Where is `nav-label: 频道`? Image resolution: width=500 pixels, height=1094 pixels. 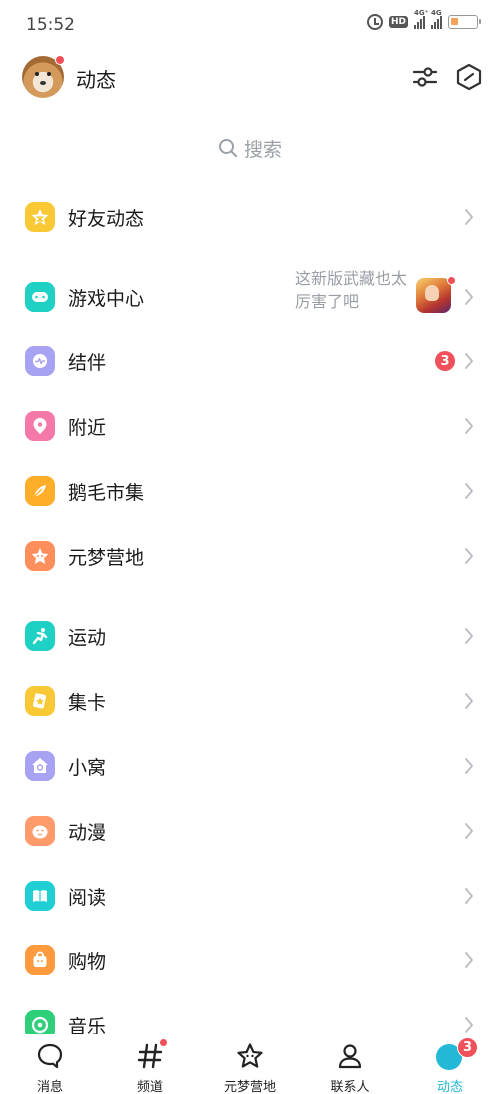
nav-label: 频道 is located at coordinates (149, 1087).